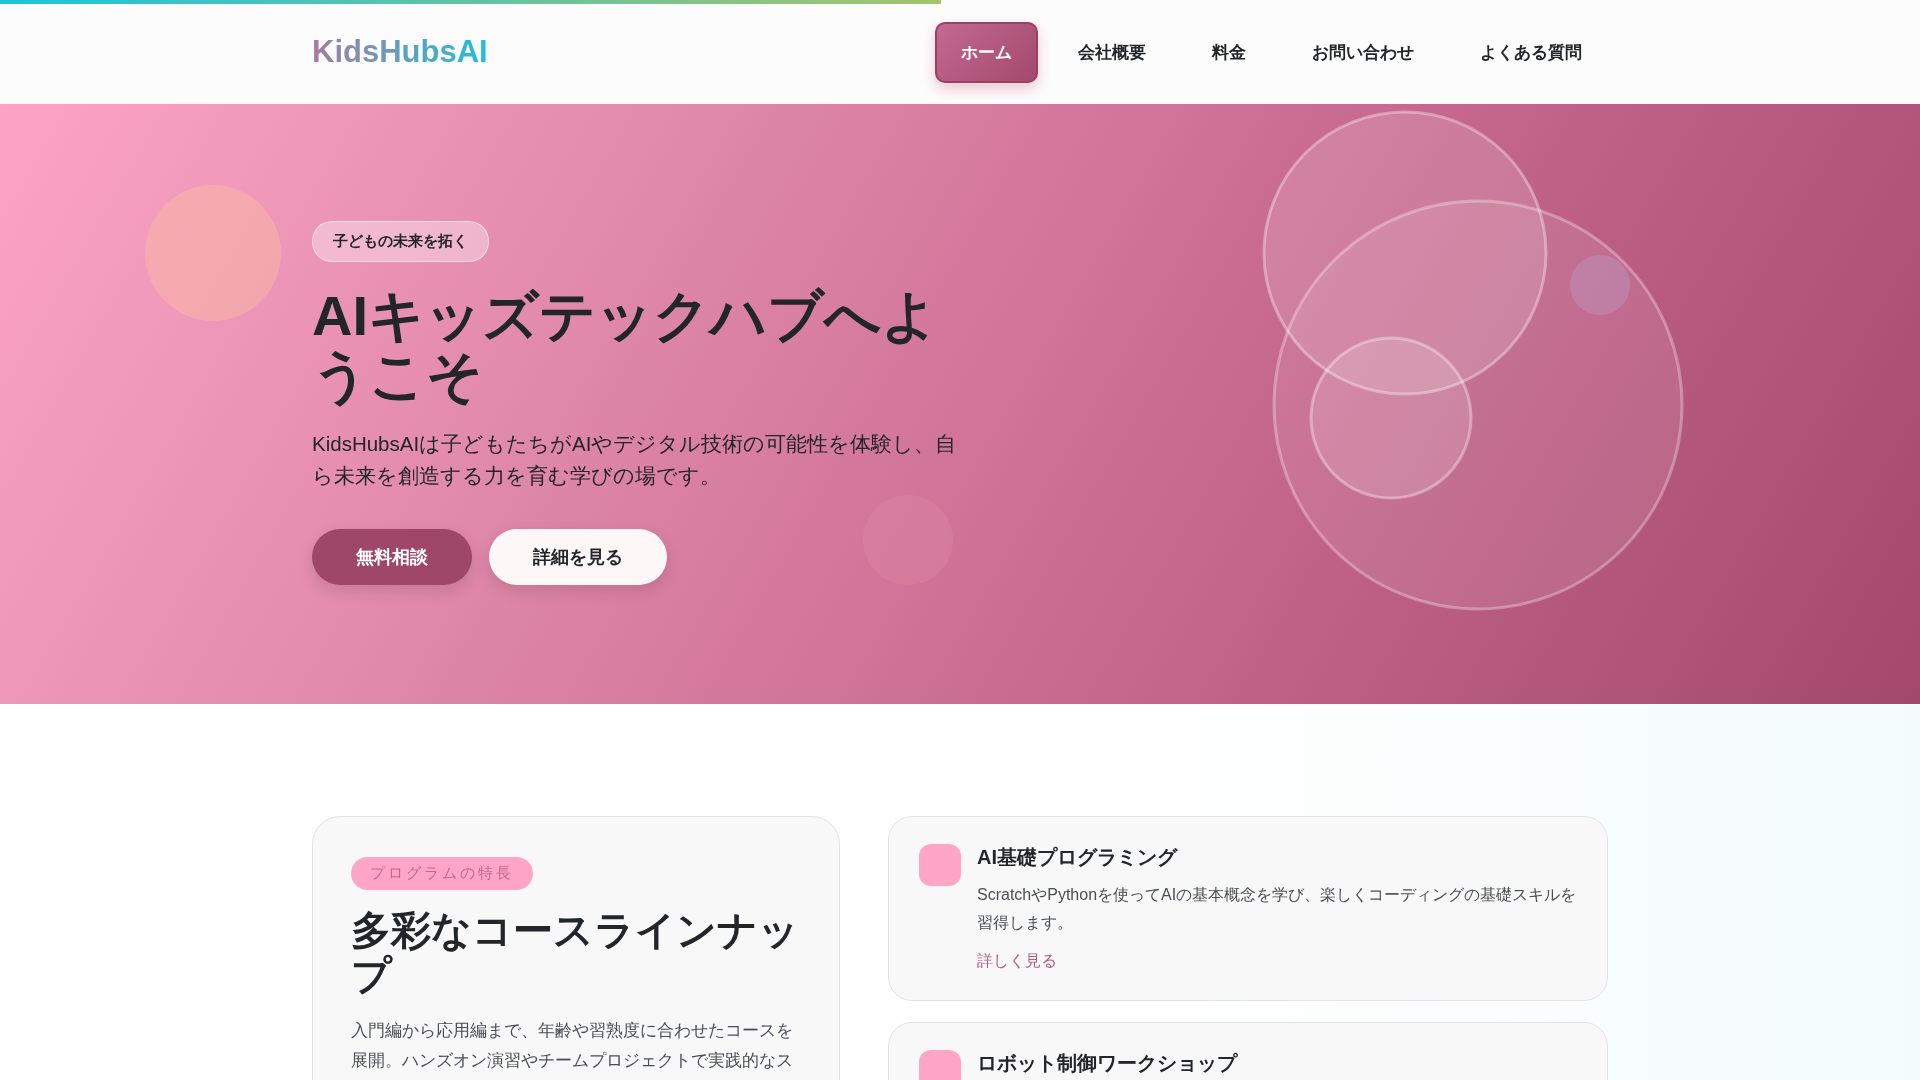  Describe the element at coordinates (575, 953) in the screenshot. I see `section-title: 多彩なコースラインナップ` at that location.